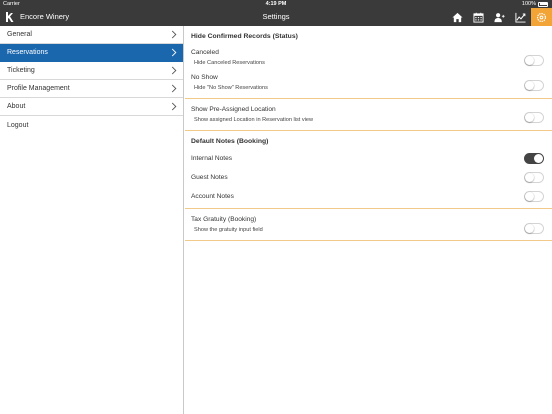 This screenshot has height=414, width=552. I want to click on logo-icon, so click(10, 17).